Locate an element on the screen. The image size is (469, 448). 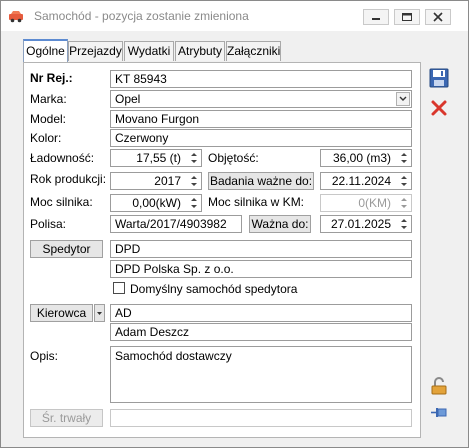
cancel-button is located at coordinates (439, 108).